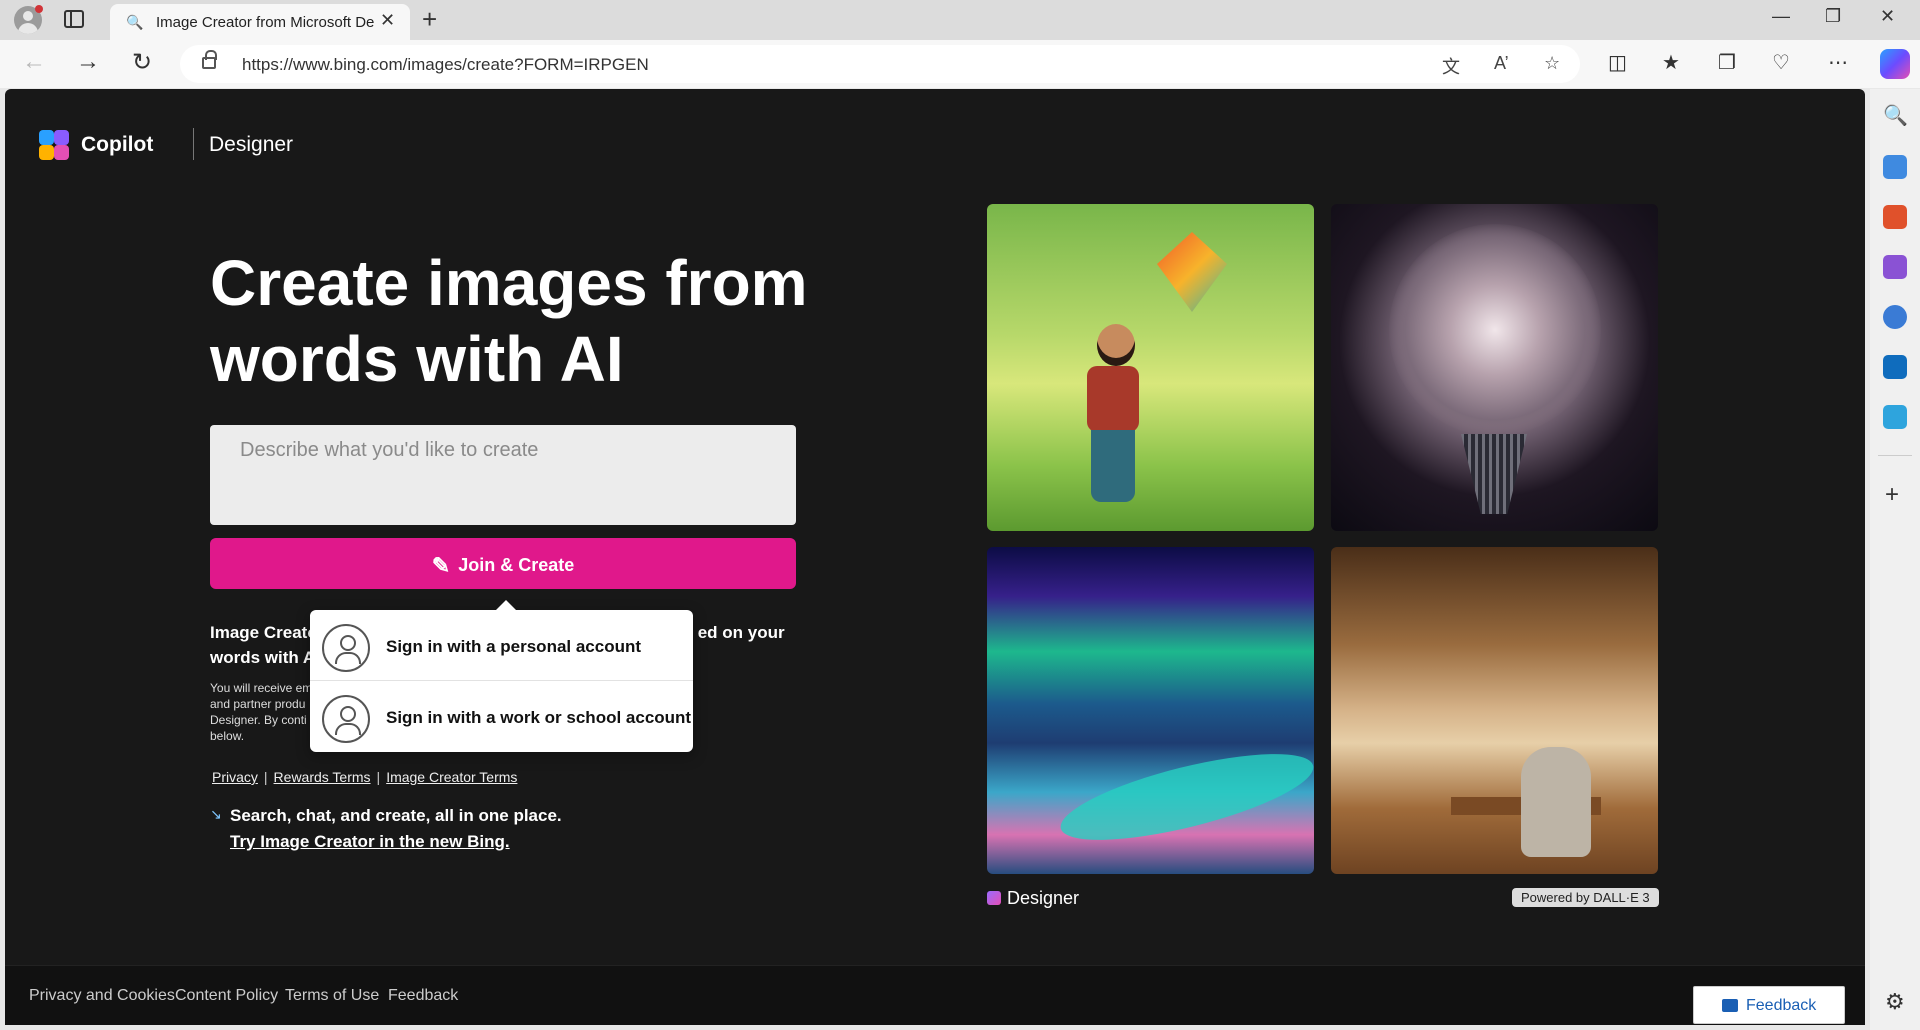  I want to click on signin-work-option: Sign in with a work or school account, so click(501, 716).